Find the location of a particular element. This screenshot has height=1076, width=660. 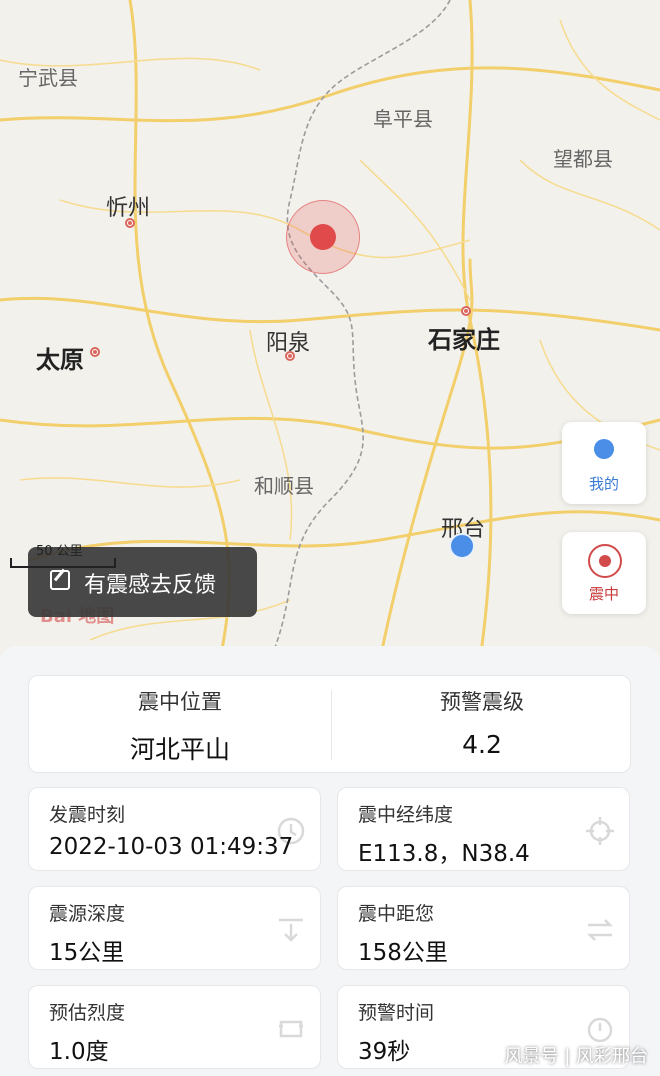

coordinates-label: 震中经纬度 is located at coordinates (406, 815).